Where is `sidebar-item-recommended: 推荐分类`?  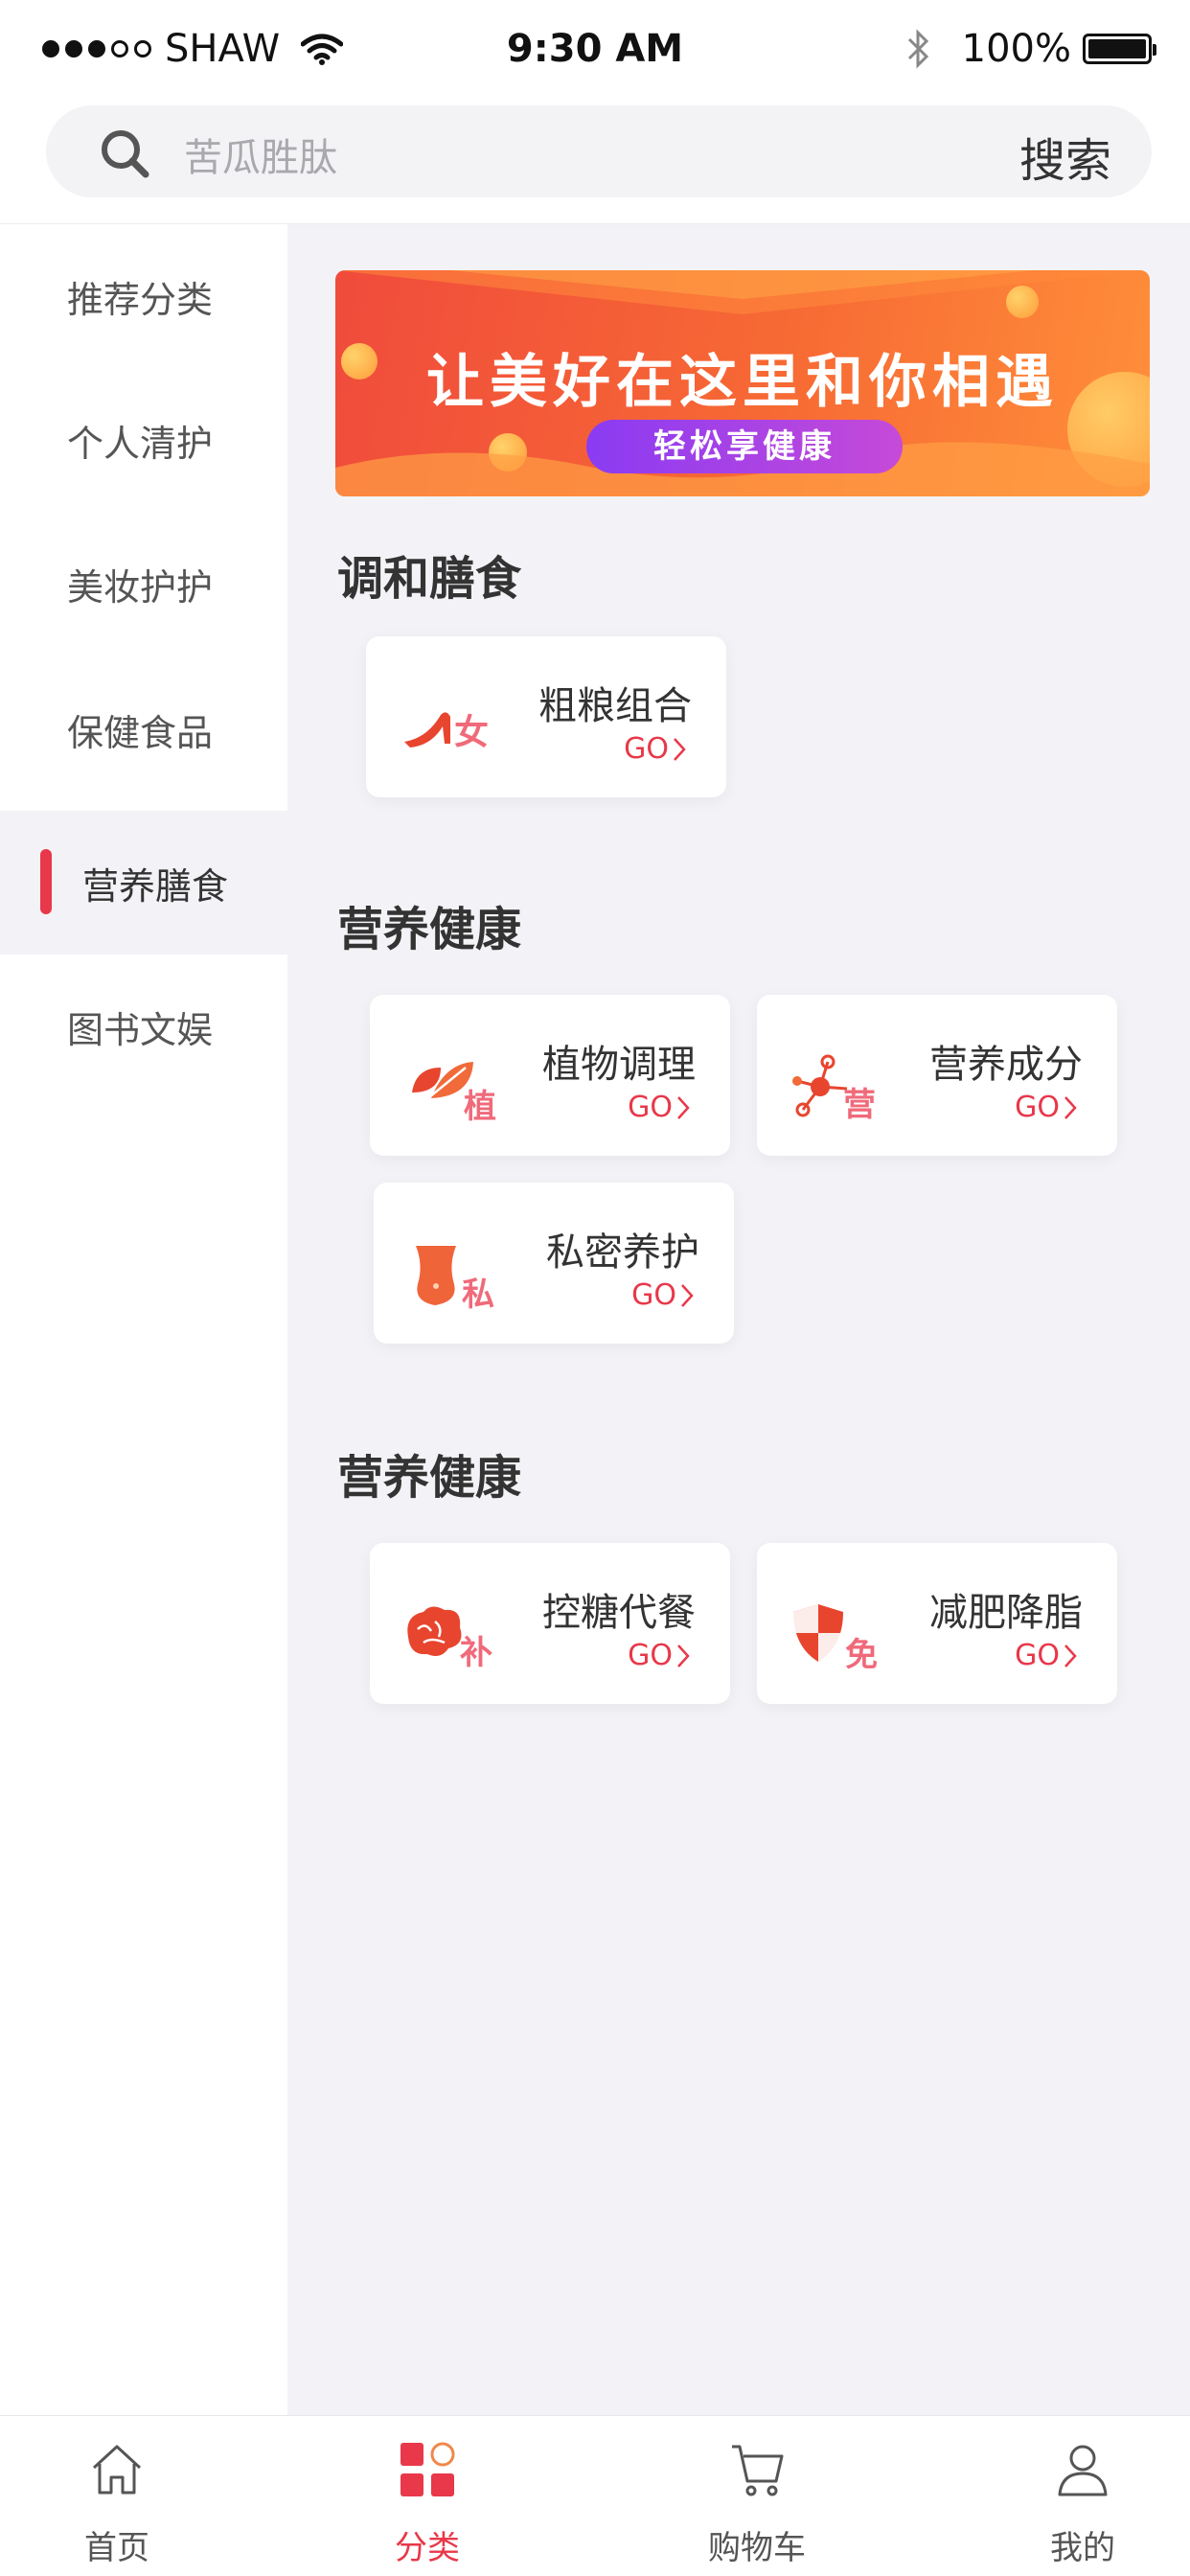 sidebar-item-recommended: 推荐分类 is located at coordinates (144, 296).